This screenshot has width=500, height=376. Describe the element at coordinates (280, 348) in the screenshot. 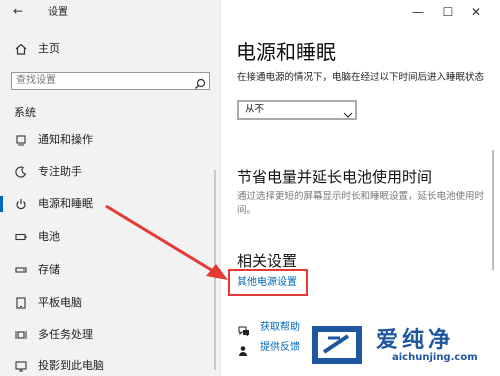

I see `feedback-link: 提供反馈` at that location.